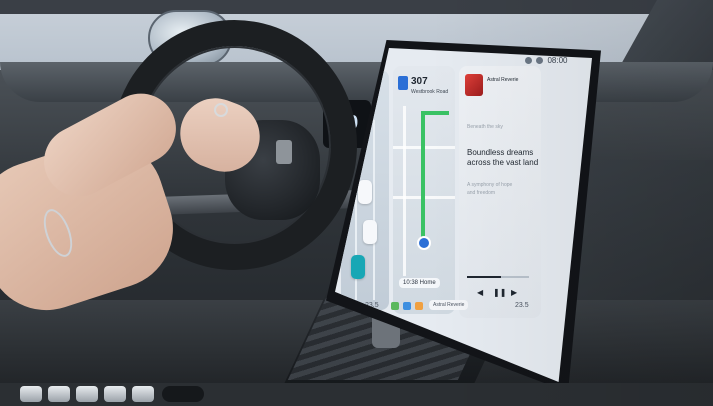 The width and height of the screenshot is (713, 406). Describe the element at coordinates (474, 85) in the screenshot. I see `album-art-icon` at that location.